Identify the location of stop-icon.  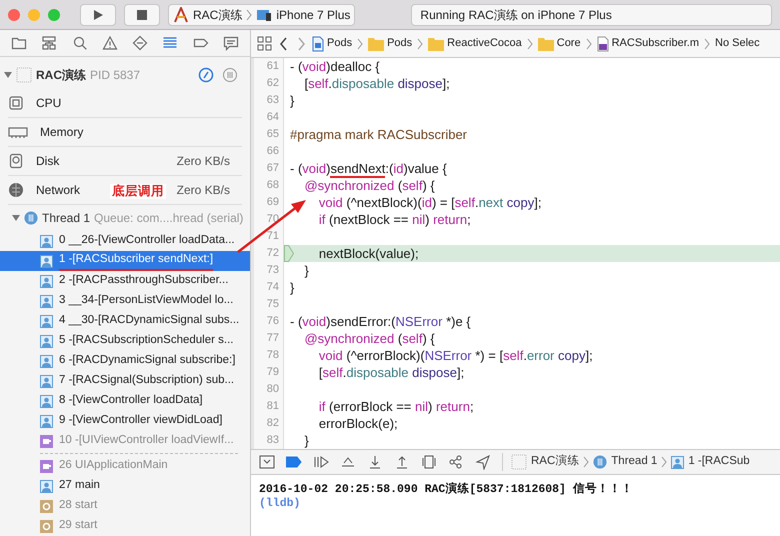
(142, 14).